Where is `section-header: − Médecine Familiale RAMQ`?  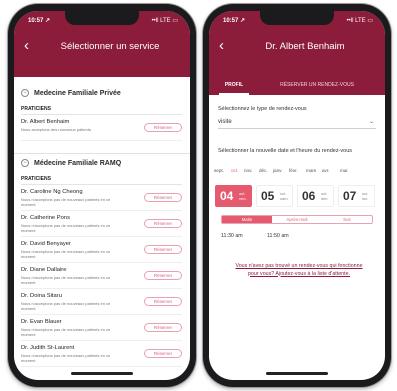
section-header: − Médecine Familiale RAMQ is located at coordinates (101, 163).